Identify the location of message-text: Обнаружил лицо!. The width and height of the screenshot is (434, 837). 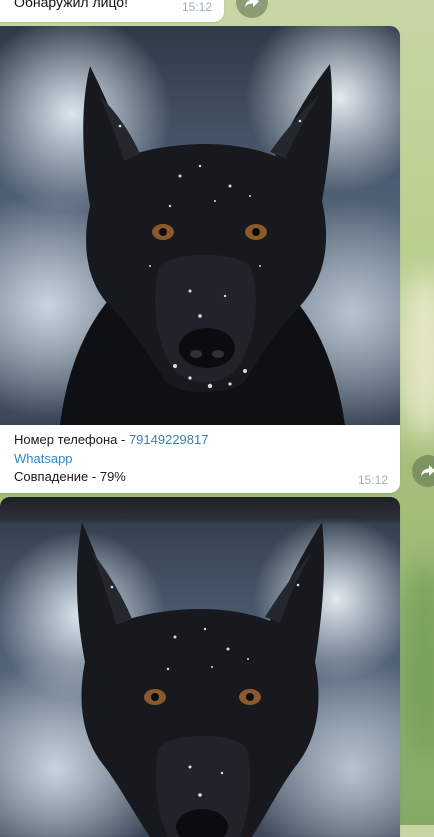
(71, 5).